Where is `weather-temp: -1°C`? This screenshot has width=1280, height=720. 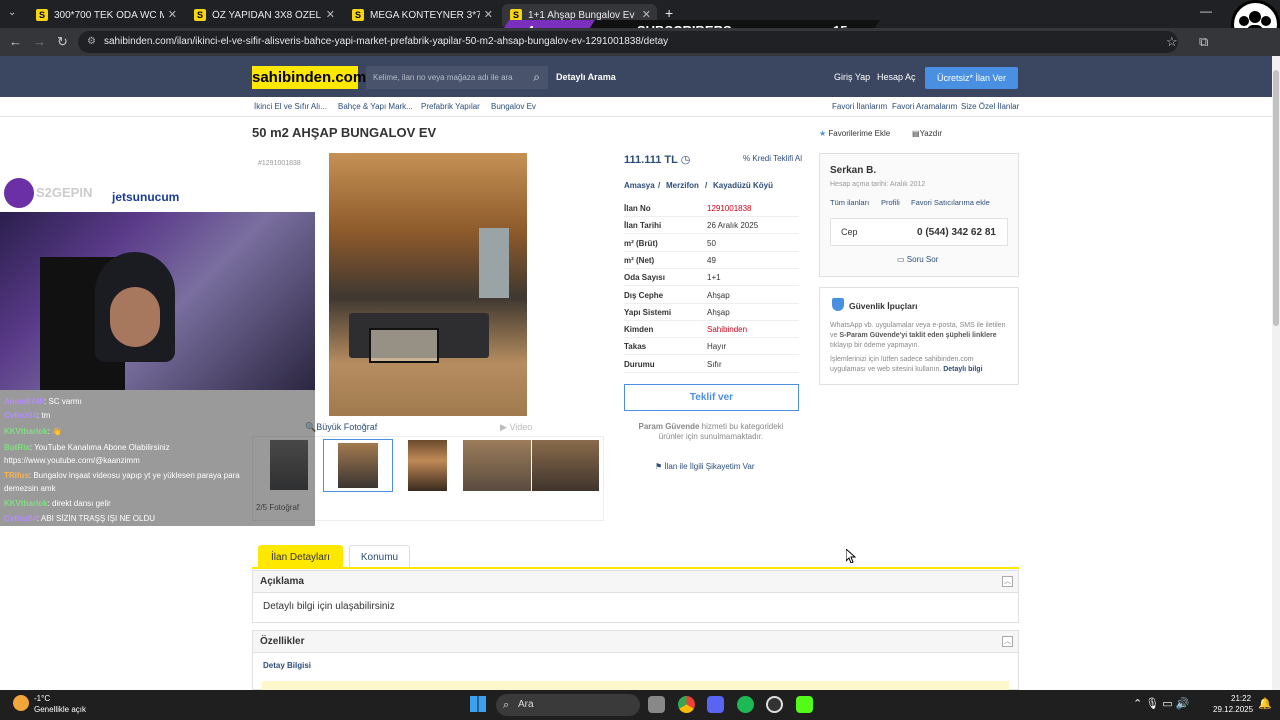
weather-temp: -1°C is located at coordinates (42, 698).